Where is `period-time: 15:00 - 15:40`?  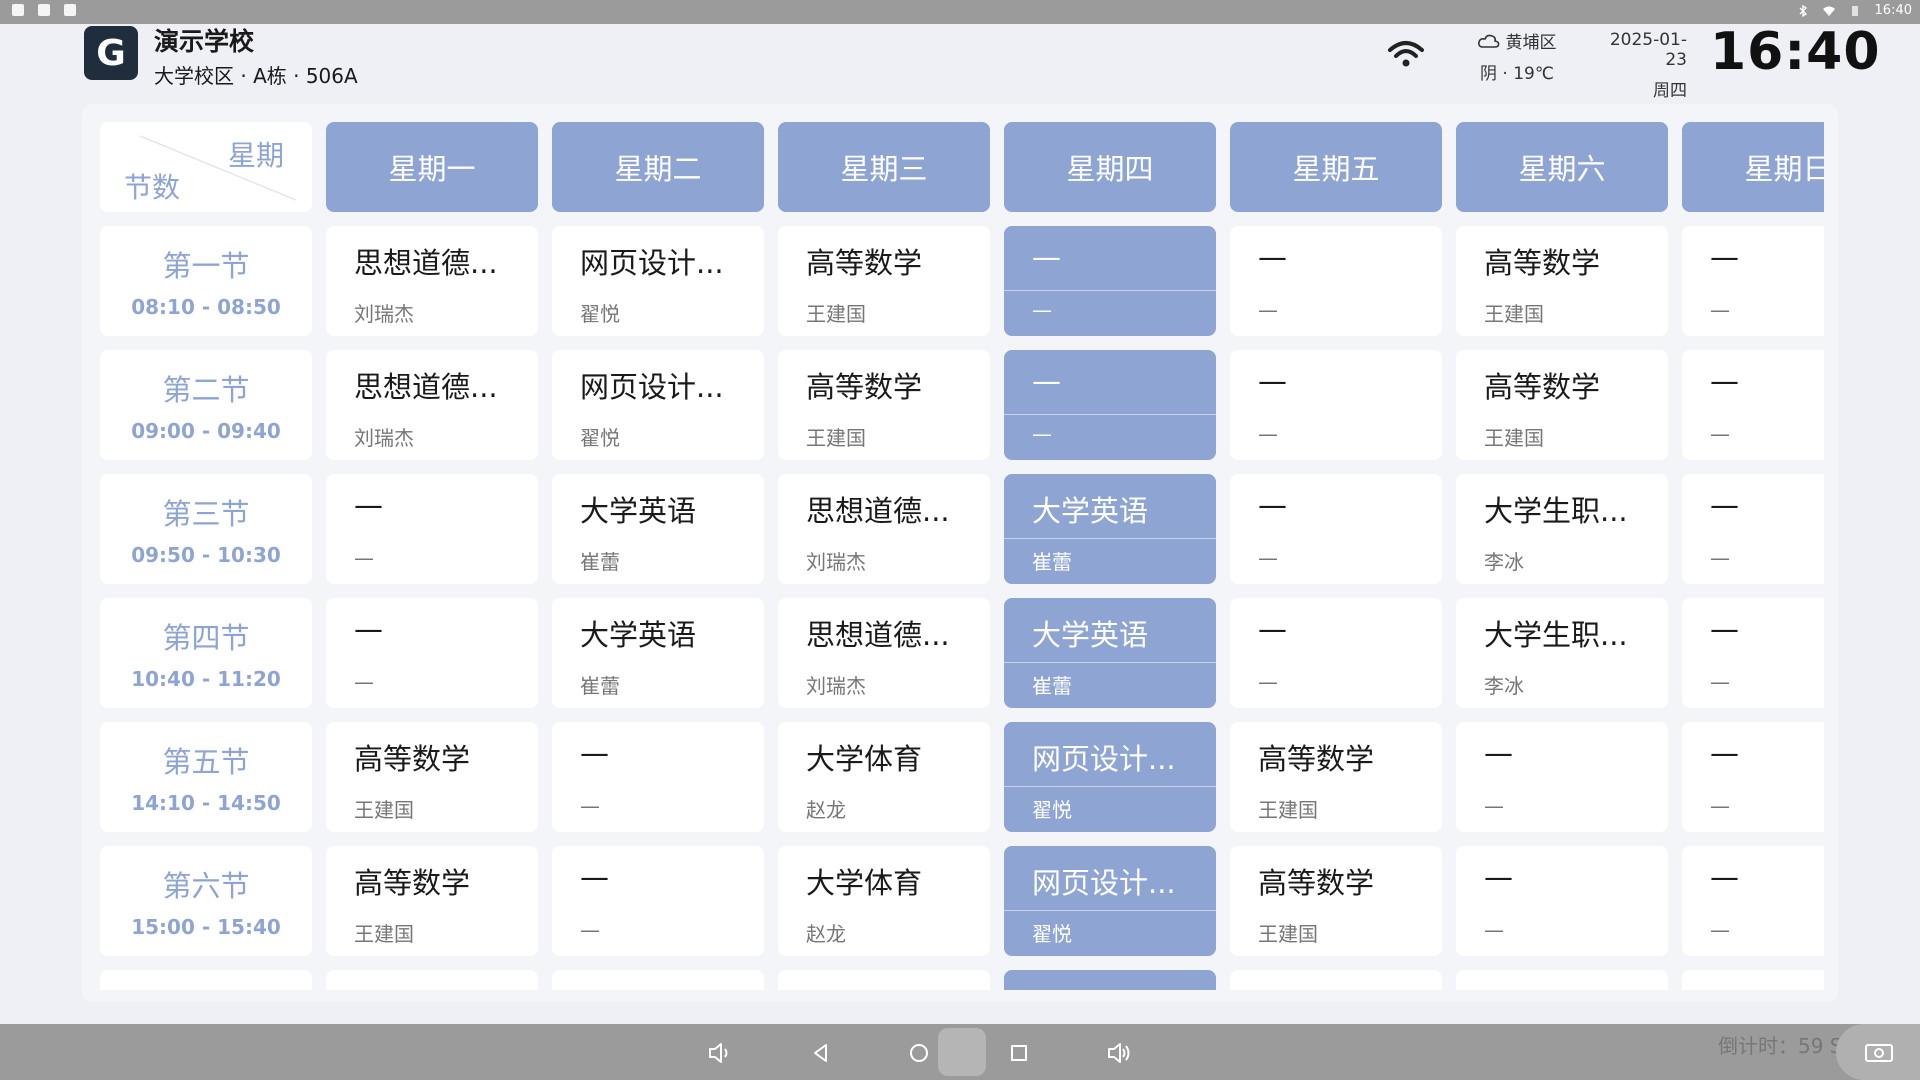 period-time: 15:00 - 15:40 is located at coordinates (206, 927).